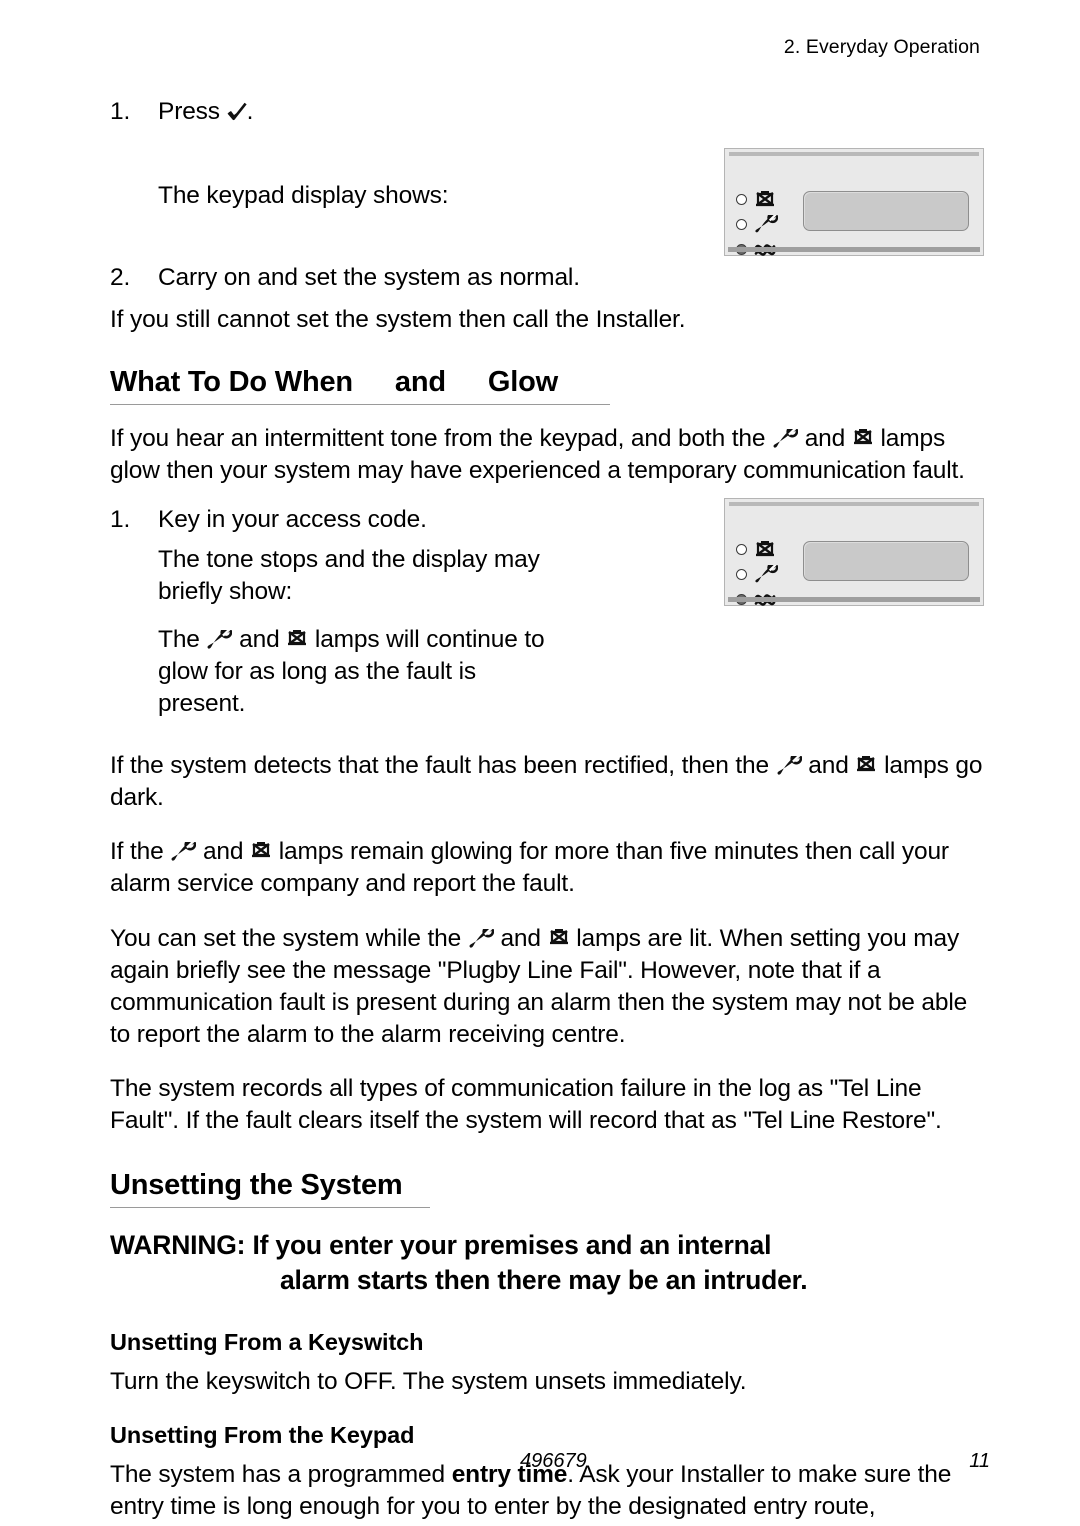  What do you see at coordinates (369, 278) in the screenshot?
I see `list-text: Carry on and set the system as normal.` at bounding box center [369, 278].